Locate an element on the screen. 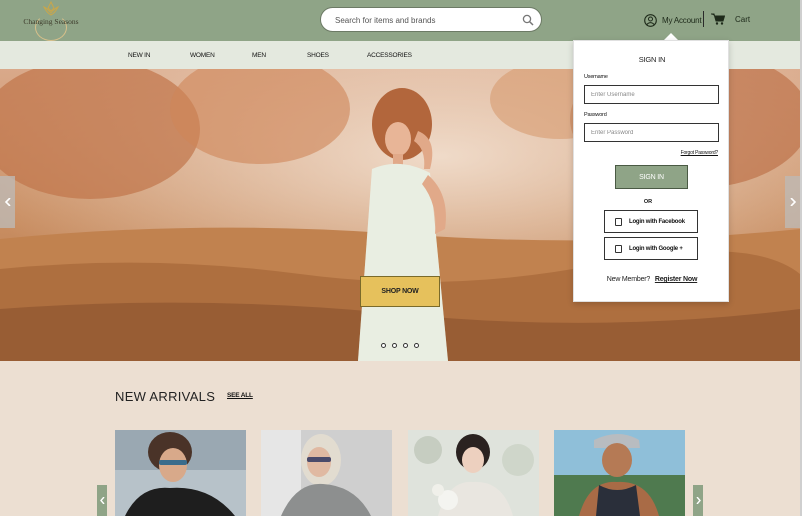  new-member-text: New Member? is located at coordinates (628, 279).